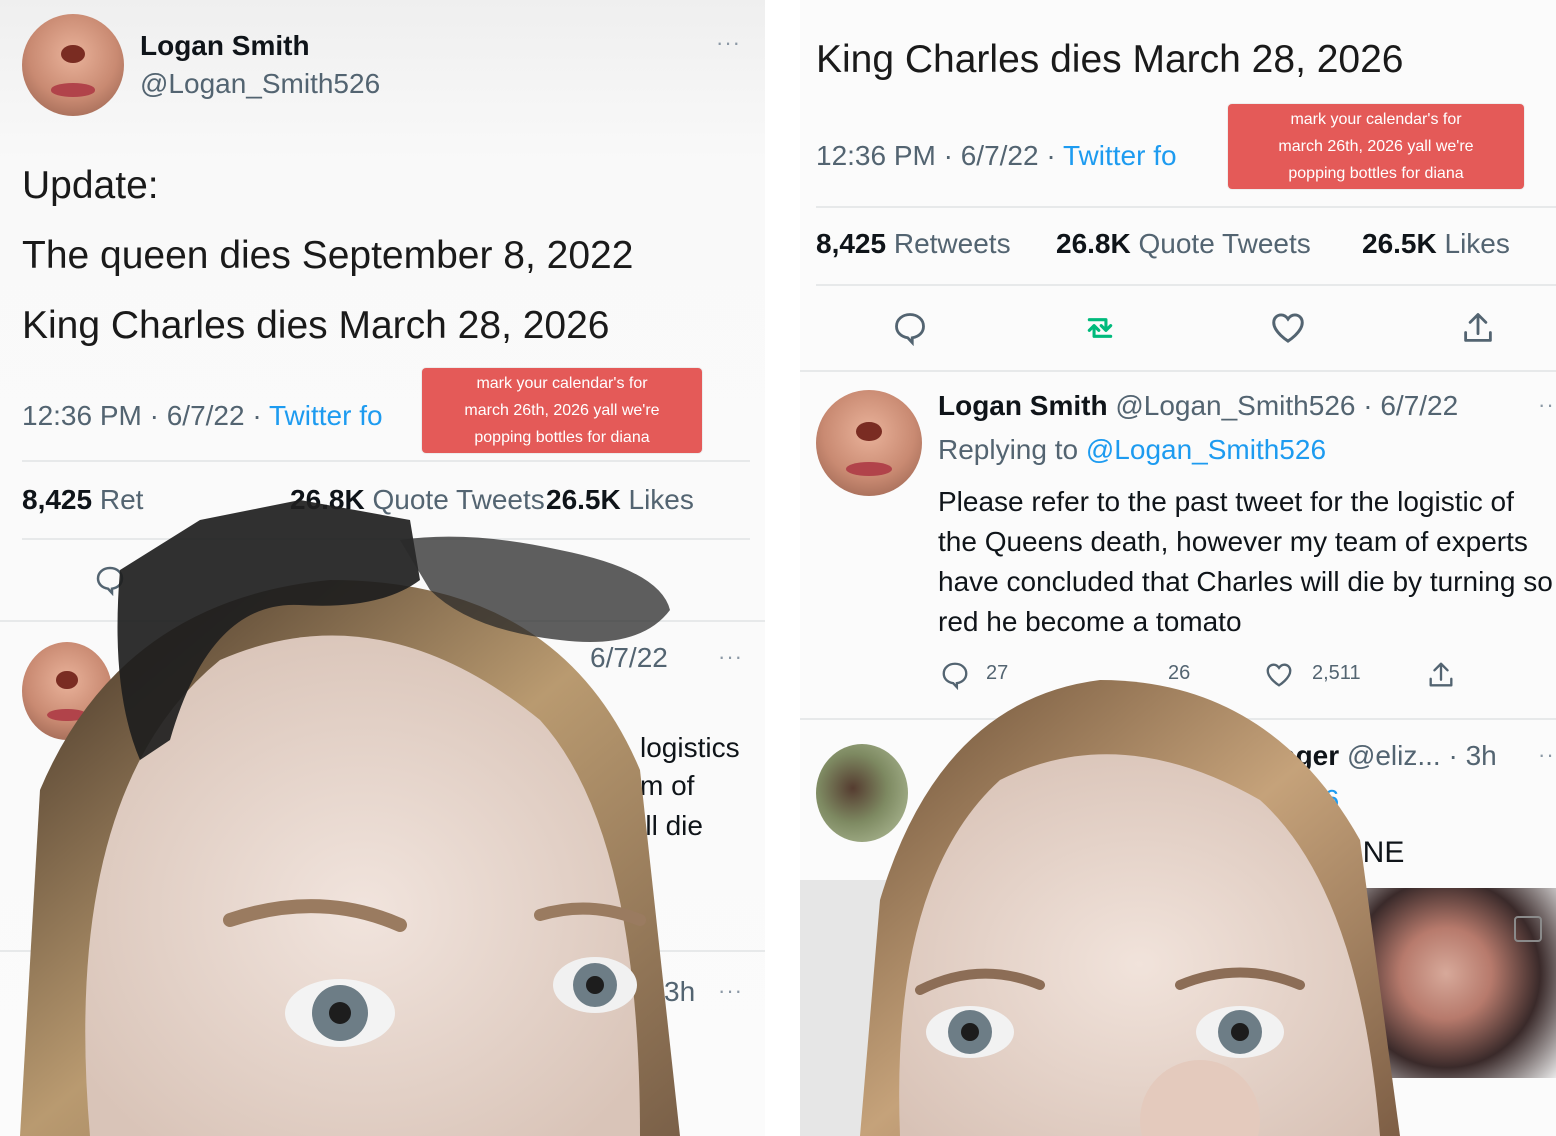 This screenshot has height=1136, width=1556. I want to click on reply-header: Logan Smith @Logan_Smith526 · 6/7/22, so click(1198, 406).